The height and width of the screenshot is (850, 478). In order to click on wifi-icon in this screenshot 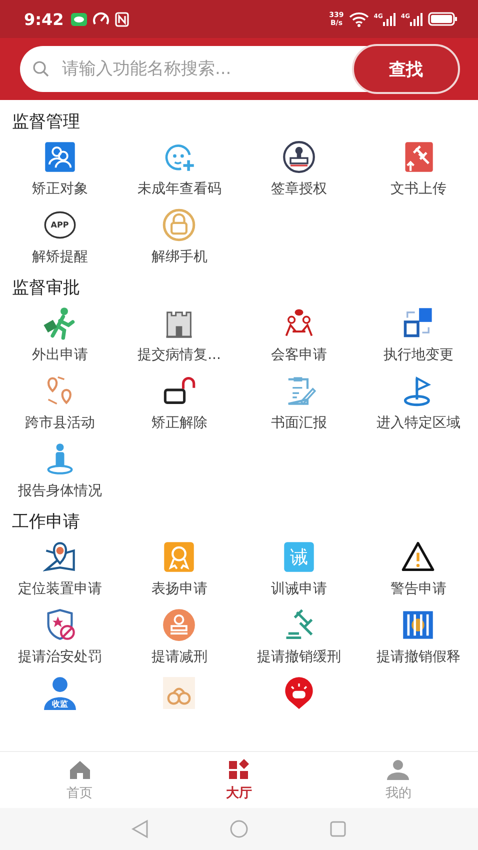, I will do `click(358, 19)`.